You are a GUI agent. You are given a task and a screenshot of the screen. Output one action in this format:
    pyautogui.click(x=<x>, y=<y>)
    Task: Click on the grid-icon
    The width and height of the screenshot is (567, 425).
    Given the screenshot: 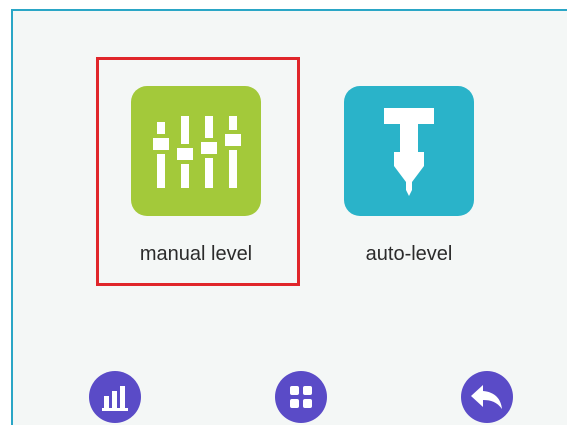 What is the action you would take?
    pyautogui.click(x=301, y=397)
    